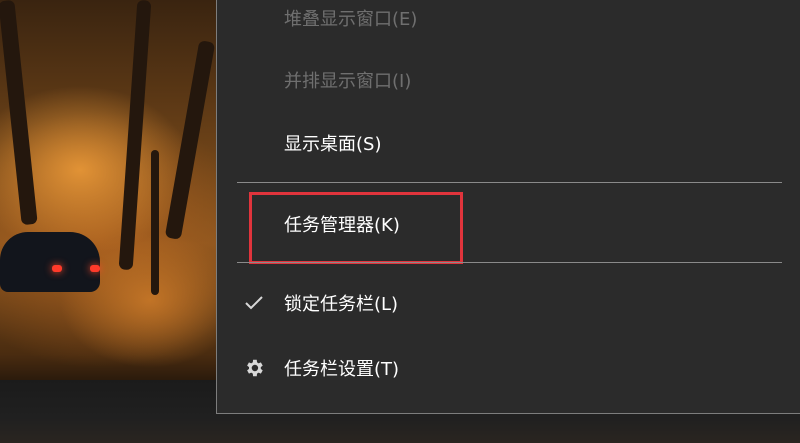 This screenshot has height=443, width=800. What do you see at coordinates (50, 262) in the screenshot?
I see `parked-car` at bounding box center [50, 262].